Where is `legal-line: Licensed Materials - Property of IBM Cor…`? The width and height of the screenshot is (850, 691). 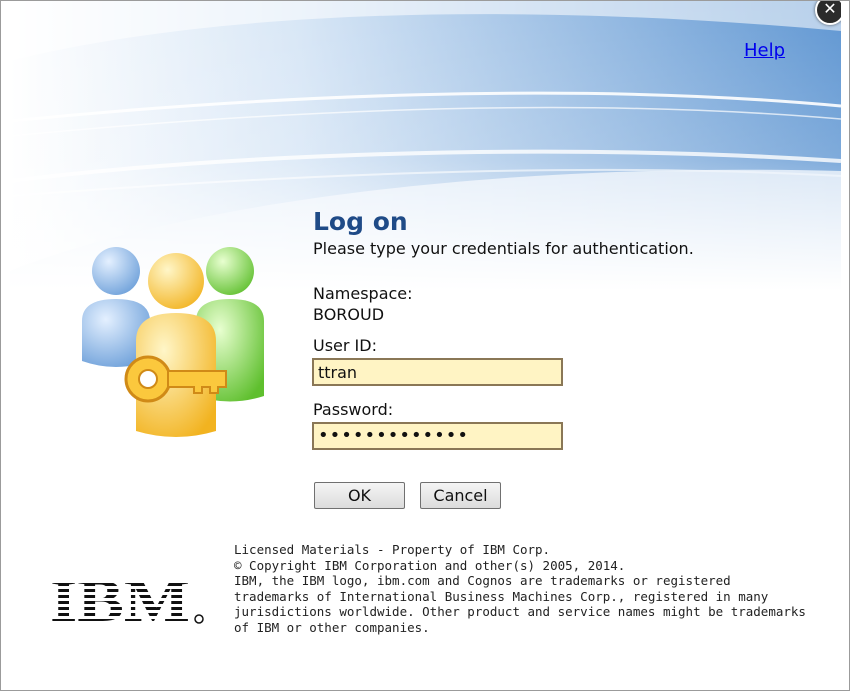
legal-line: Licensed Materials - Property of IBM Cor… is located at coordinates (392, 549).